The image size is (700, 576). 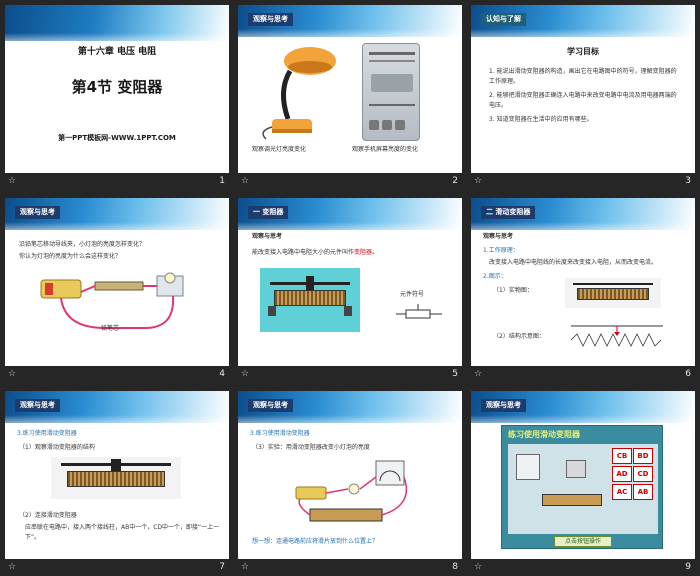 I want to click on slide-9: 观察与思考 练习使用滑动变阻器 CB BD AD CD AC AB 点击按钮操作, so click(x=583, y=475).